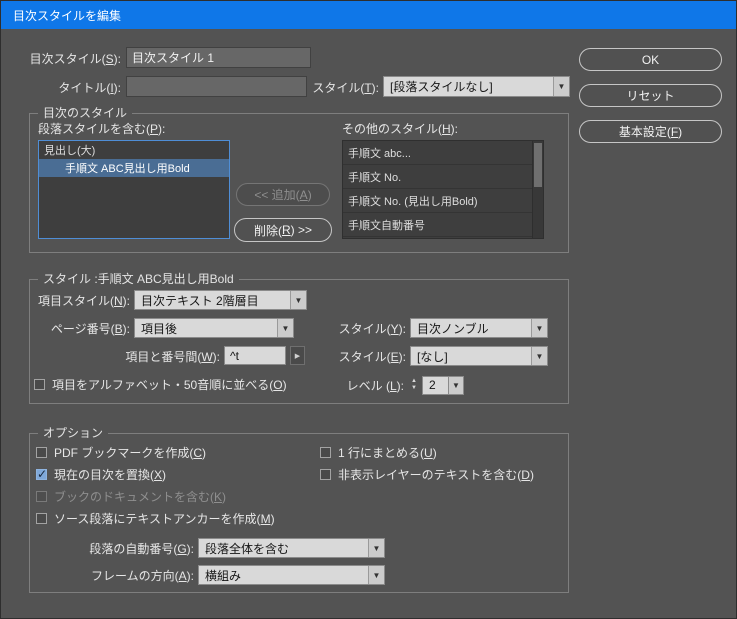 The image size is (737, 619). I want to click on separator-style-value: [なし], so click(432, 356).